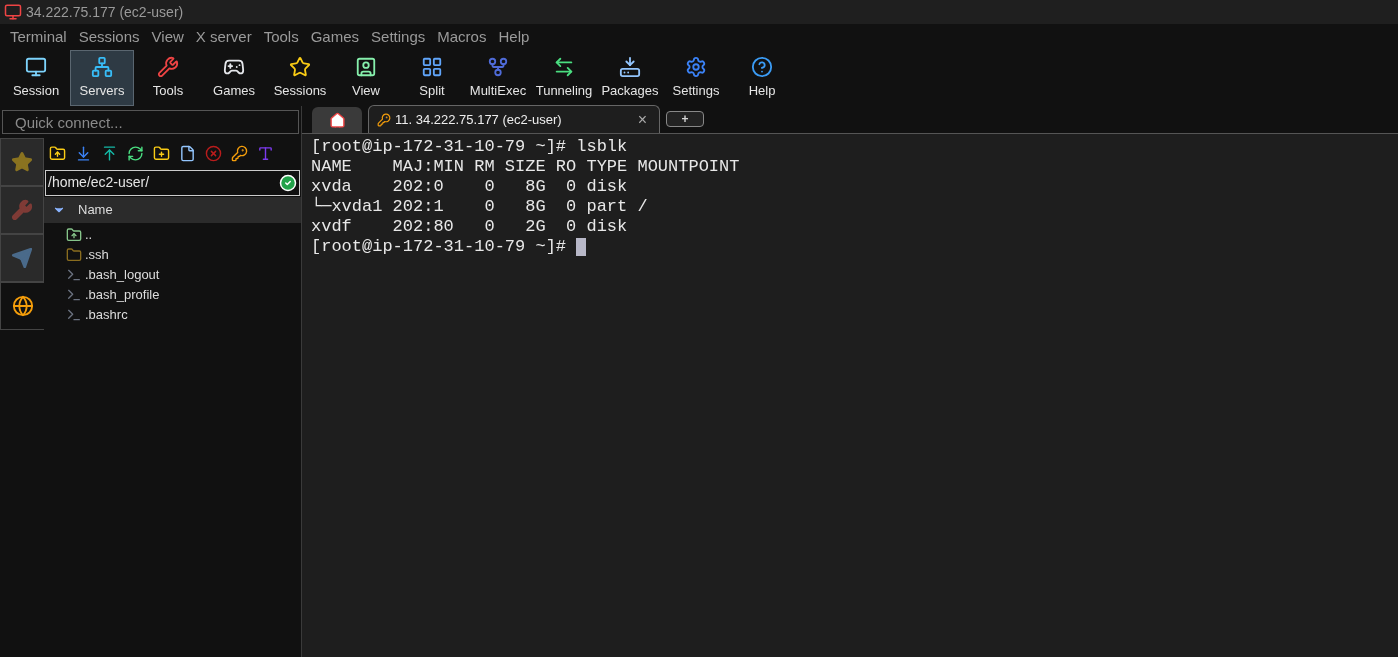  Describe the element at coordinates (498, 78) in the screenshot. I see `toolbar-button: MultiExec` at that location.